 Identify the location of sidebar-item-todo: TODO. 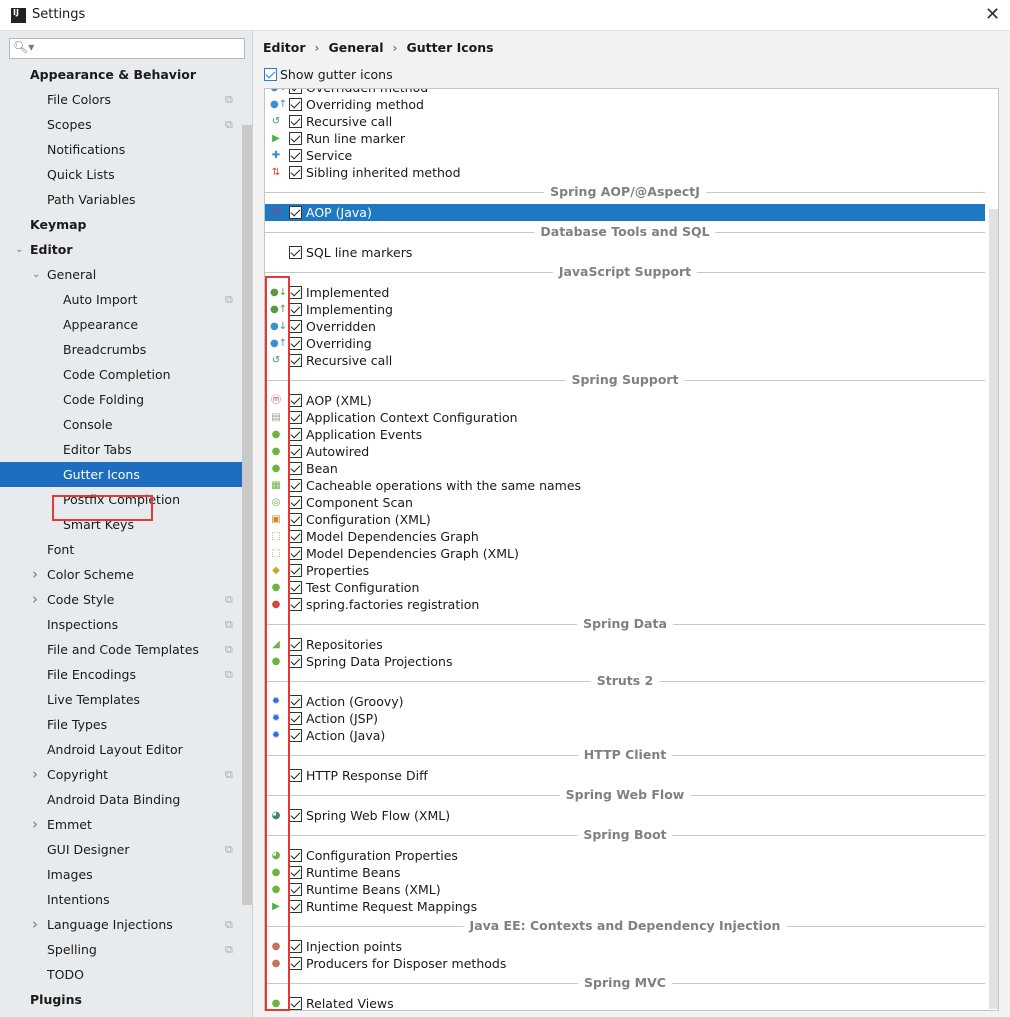
(121, 974).